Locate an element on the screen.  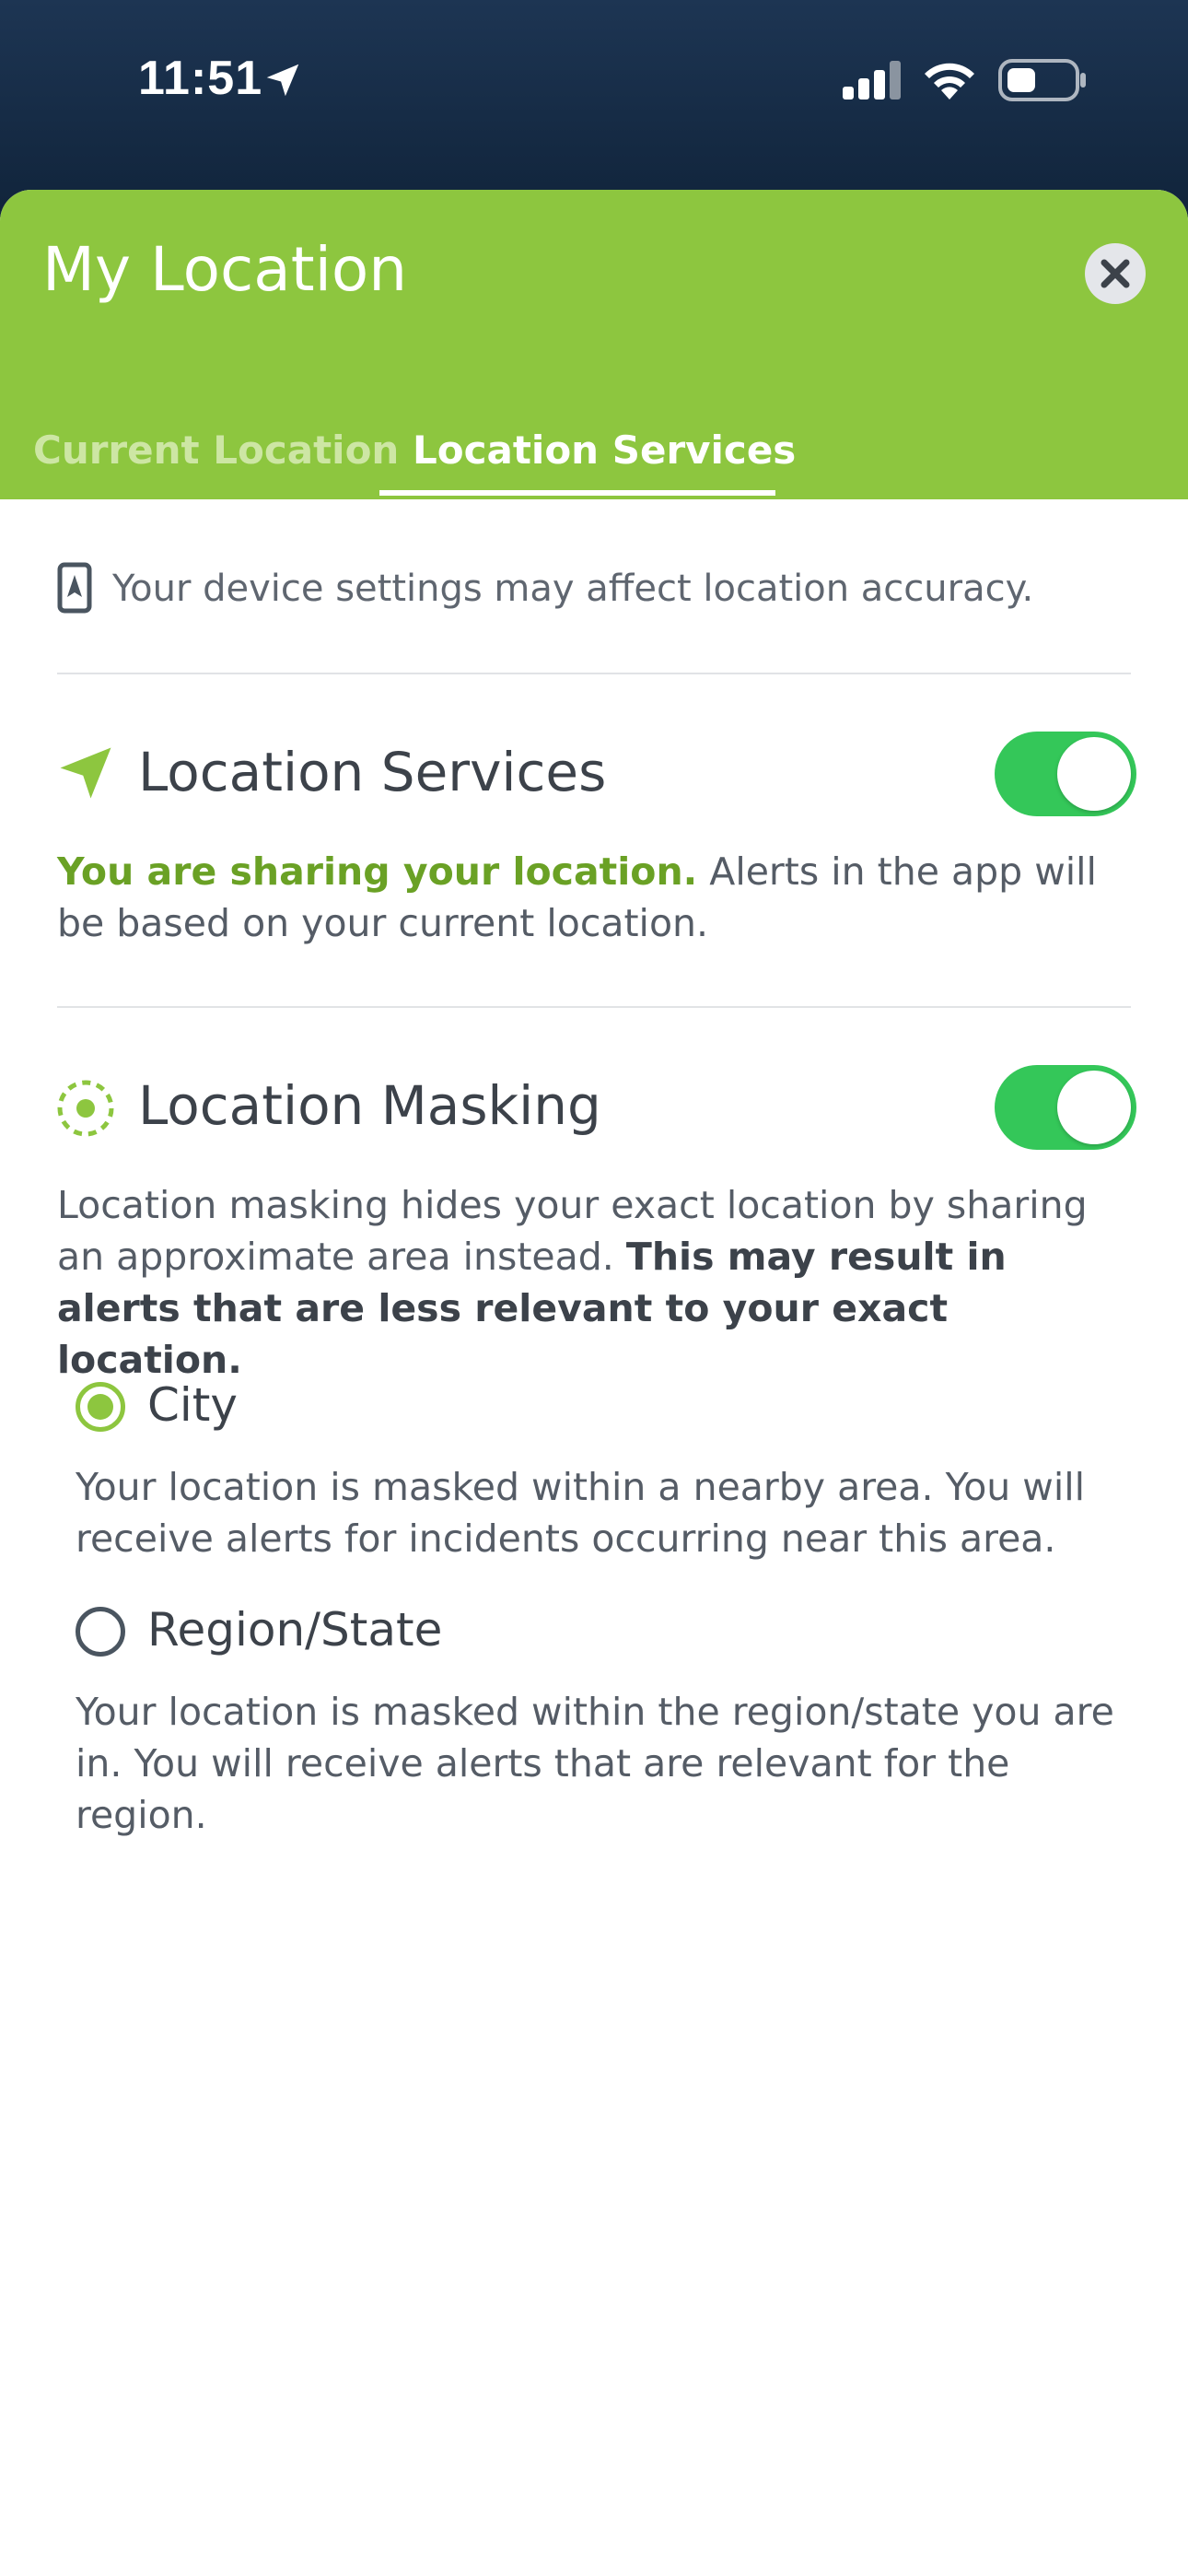
masking-target-icon is located at coordinates (85, 1108).